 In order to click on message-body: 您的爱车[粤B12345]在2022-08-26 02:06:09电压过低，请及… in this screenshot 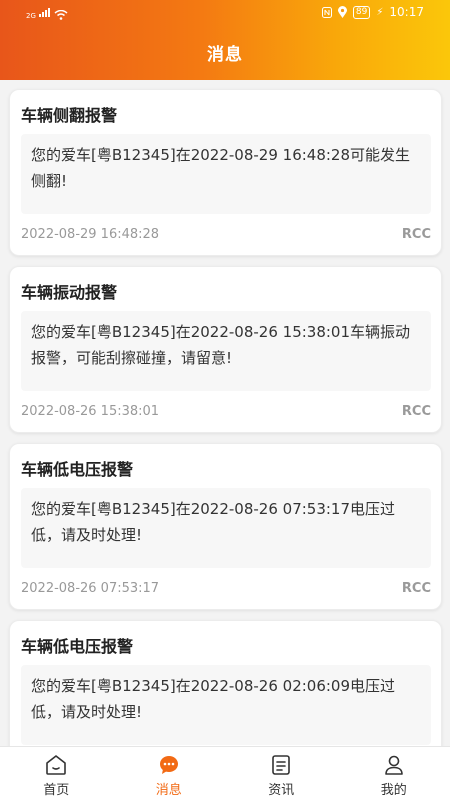, I will do `click(226, 699)`.